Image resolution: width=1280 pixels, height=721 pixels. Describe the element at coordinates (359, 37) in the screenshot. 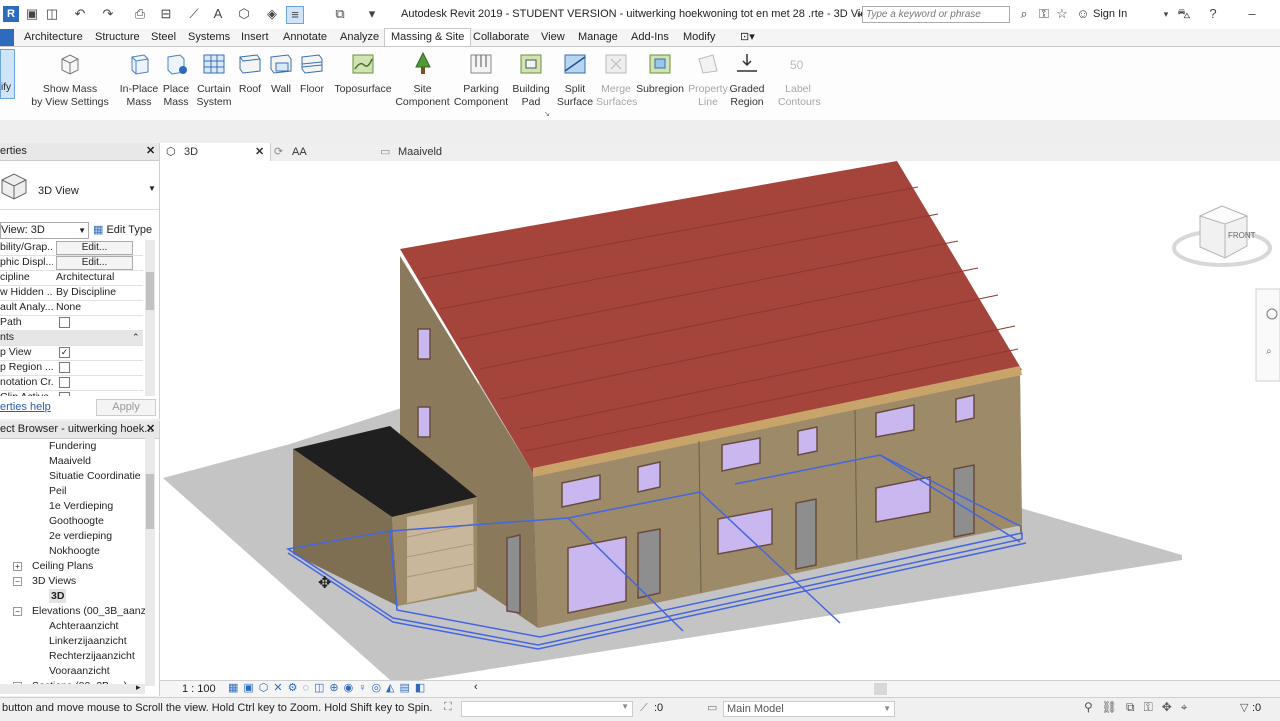

I see `tab-analyze: Analyze` at that location.